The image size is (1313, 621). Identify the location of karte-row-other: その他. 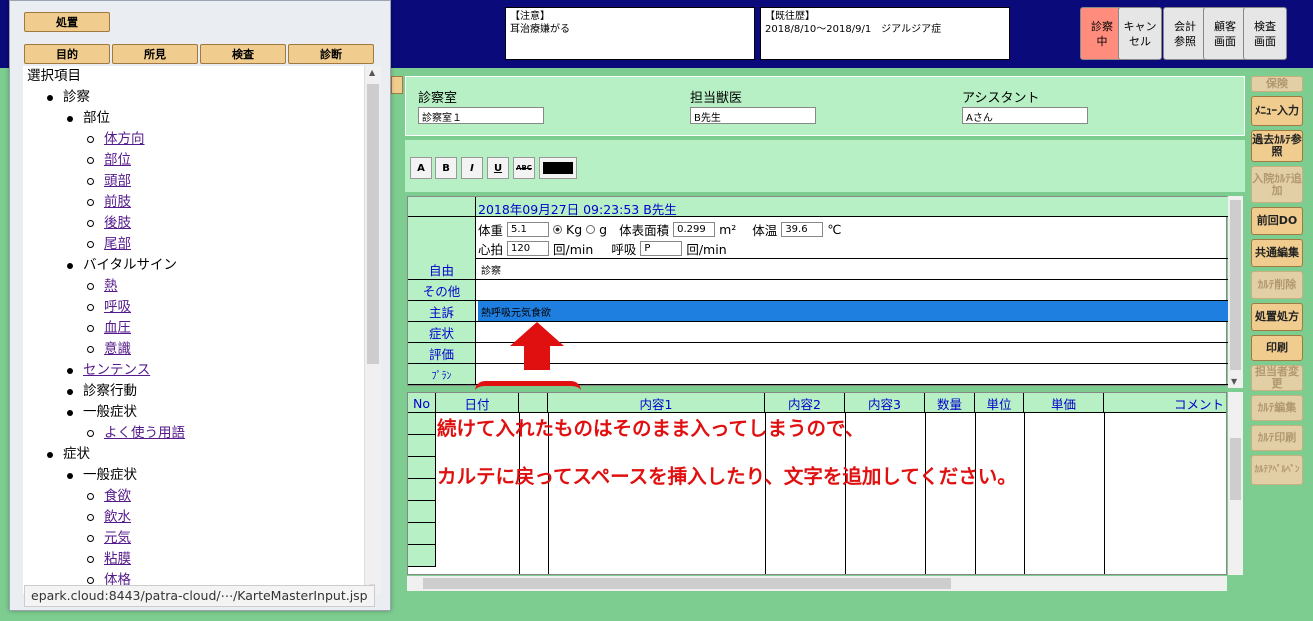
(818, 290).